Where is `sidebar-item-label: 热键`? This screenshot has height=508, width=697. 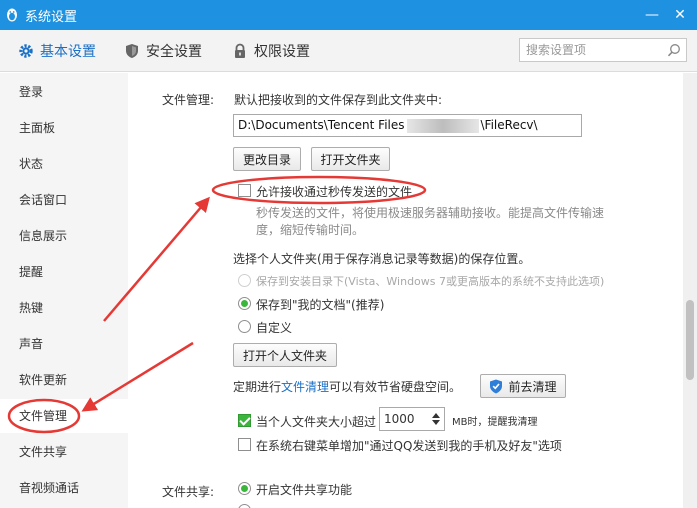 sidebar-item-label: 热键 is located at coordinates (31, 308).